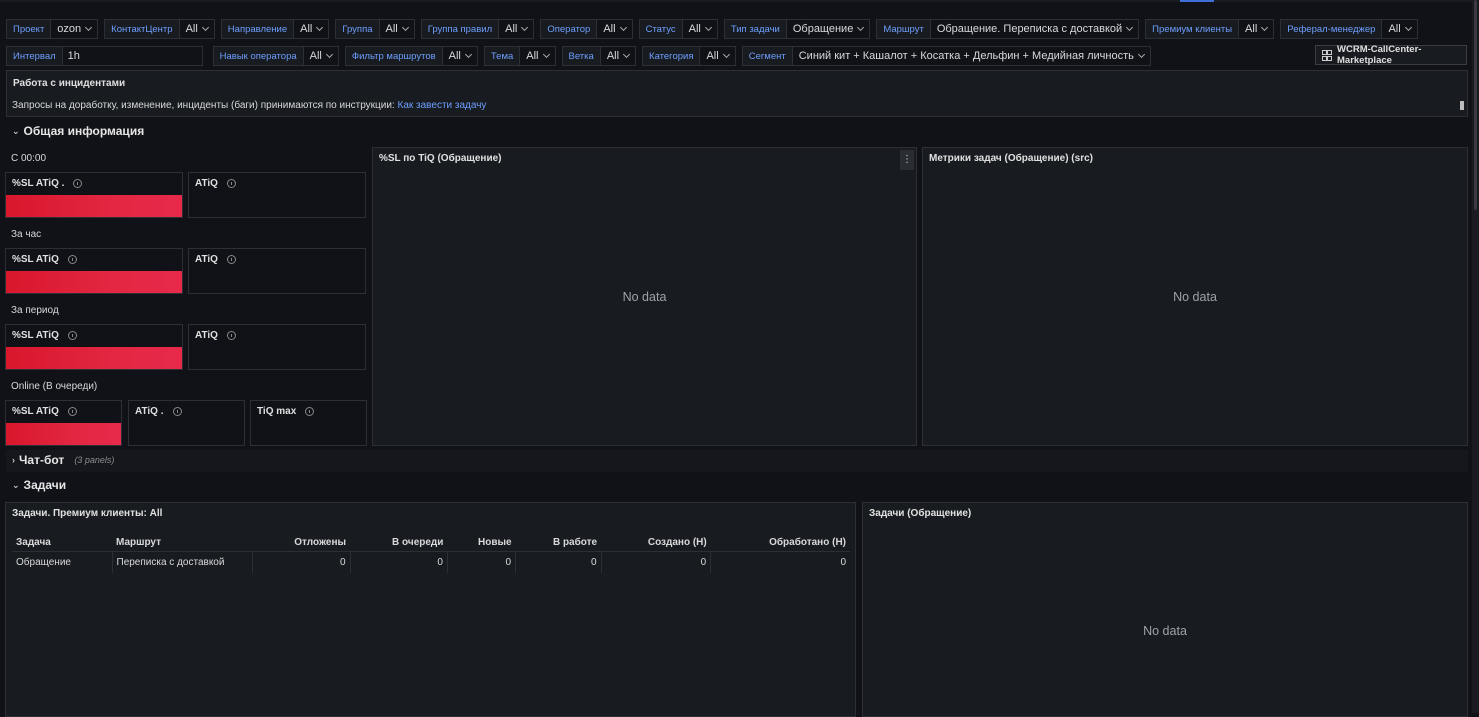 Image resolution: width=1479 pixels, height=717 pixels. Describe the element at coordinates (63, 460) in the screenshot. I see `section-chatbot: › Чат-бот (3 panels)` at that location.